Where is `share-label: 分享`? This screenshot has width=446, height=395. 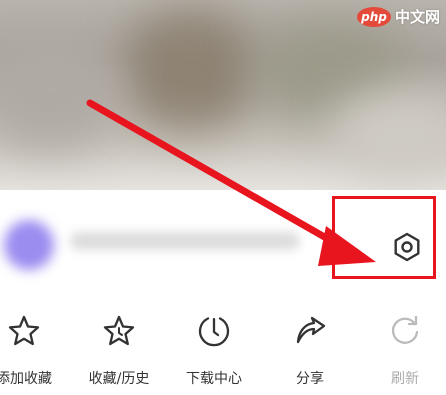 share-label: 分享 is located at coordinates (310, 379).